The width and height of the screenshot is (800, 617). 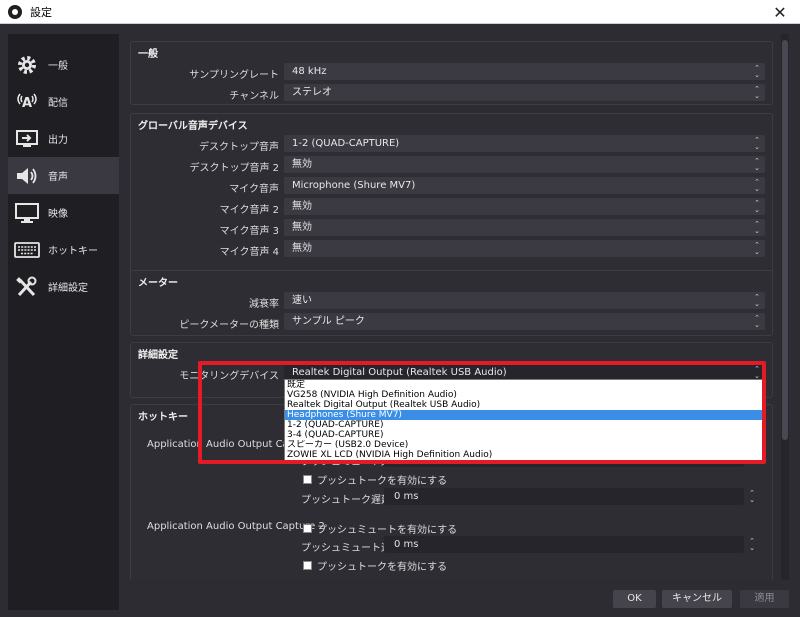 What do you see at coordinates (400, 12) in the screenshot?
I see `title-bar: 設定 ✕` at bounding box center [400, 12].